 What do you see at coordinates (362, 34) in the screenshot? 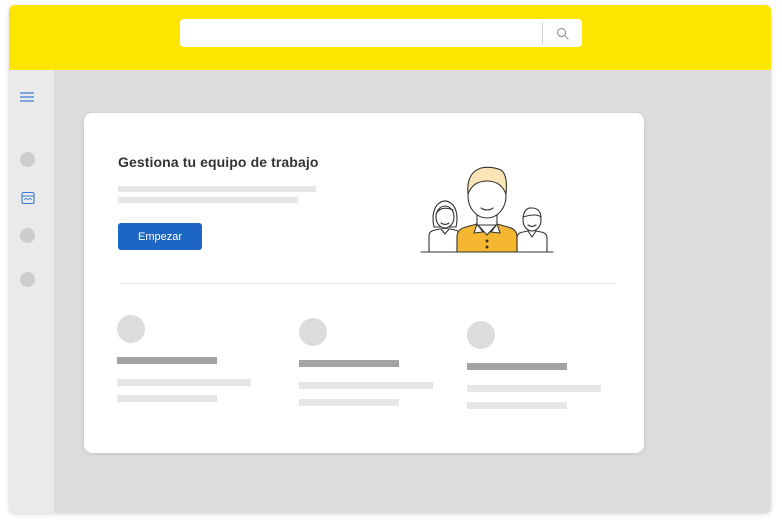
I see `search-input` at bounding box center [362, 34].